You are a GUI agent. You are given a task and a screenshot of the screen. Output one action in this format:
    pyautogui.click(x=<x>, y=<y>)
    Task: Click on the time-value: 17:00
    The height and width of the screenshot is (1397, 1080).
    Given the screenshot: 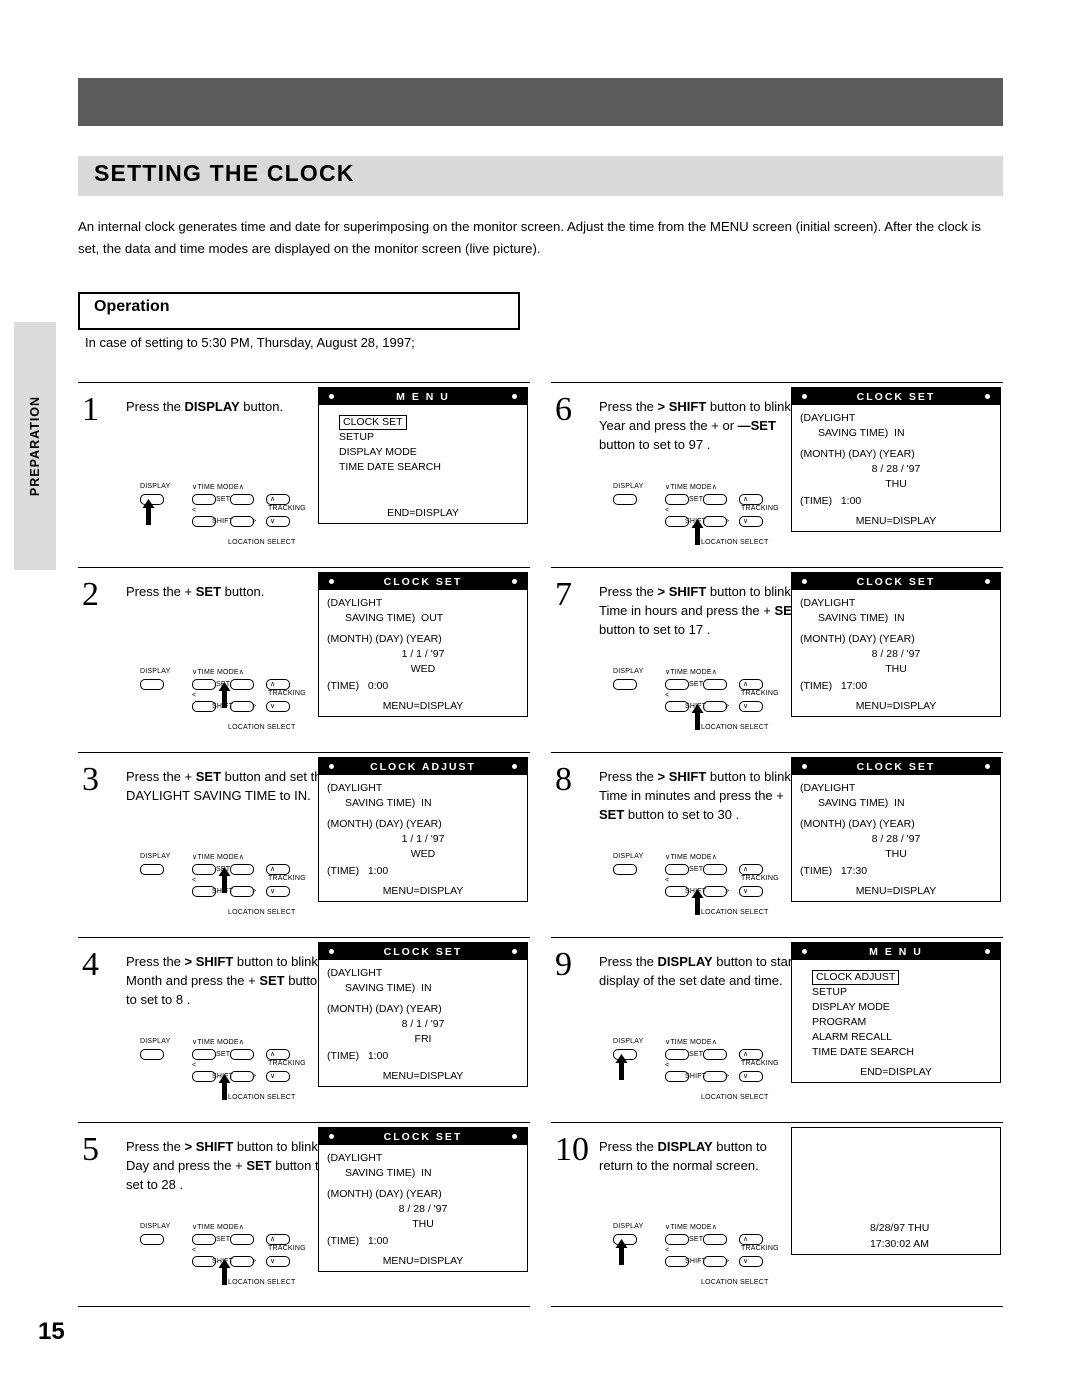 What is the action you would take?
    pyautogui.click(x=854, y=686)
    